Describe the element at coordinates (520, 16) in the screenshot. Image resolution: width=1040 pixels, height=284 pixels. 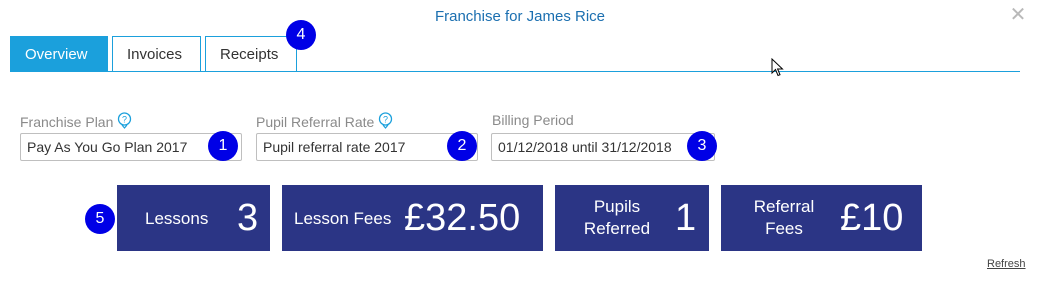
I see `dialog-title: Franchise for James Rice` at that location.